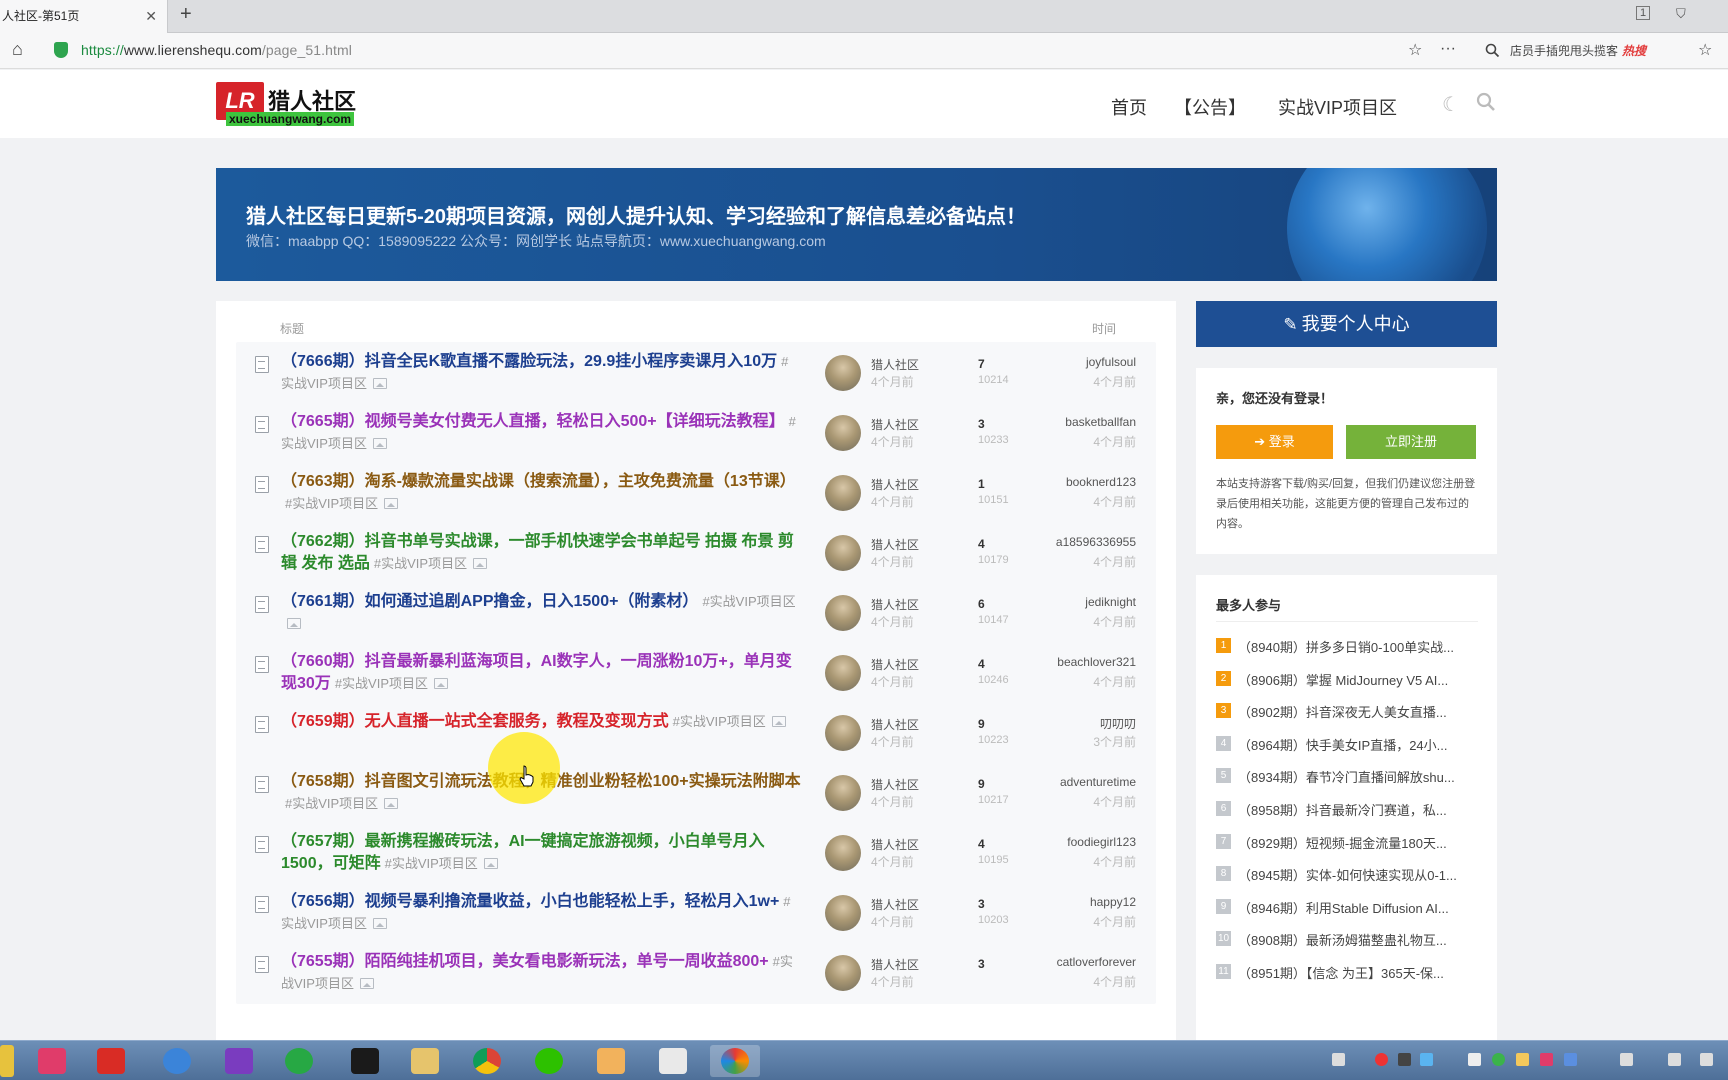  What do you see at coordinates (1129, 107) in the screenshot?
I see `nav-home: 首页` at bounding box center [1129, 107].